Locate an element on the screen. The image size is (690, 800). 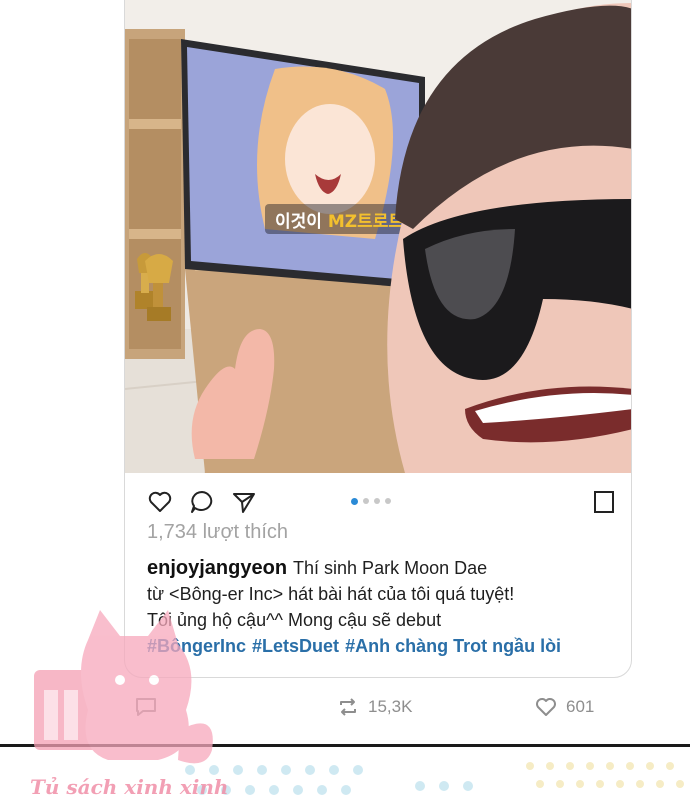
repost-icon is located at coordinates (348, 707).